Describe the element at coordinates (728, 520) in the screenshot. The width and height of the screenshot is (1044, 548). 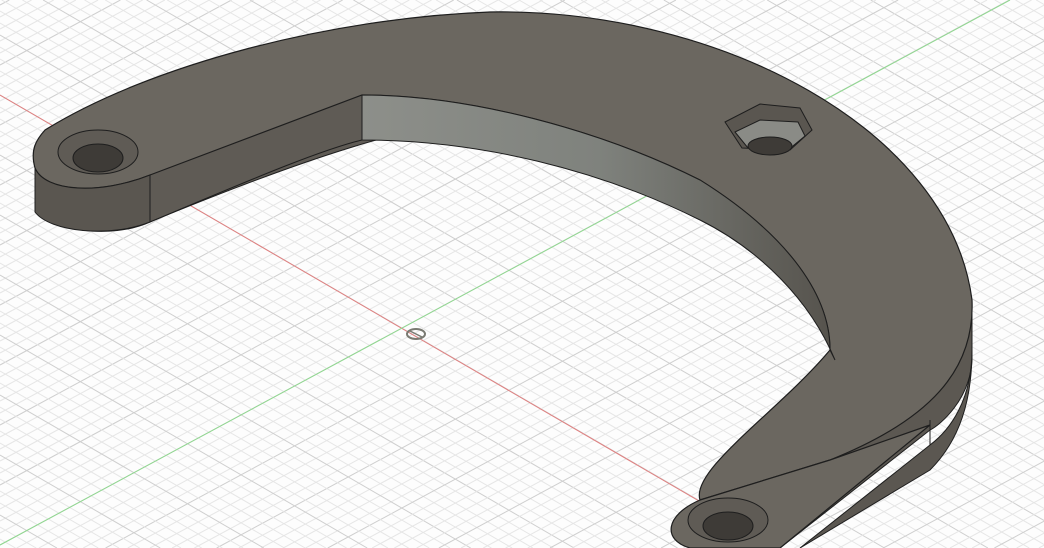
I see `right-hole` at that location.